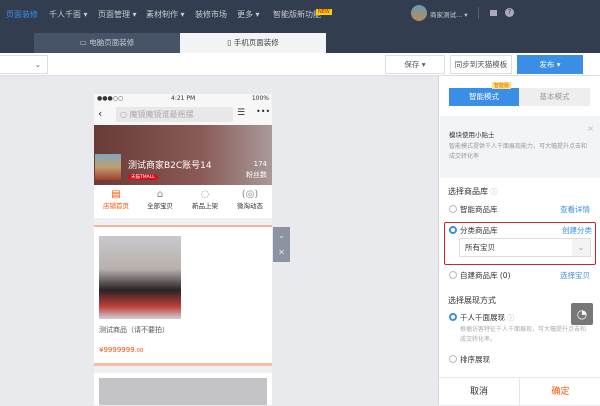  I want to click on avatar, so click(419, 13).